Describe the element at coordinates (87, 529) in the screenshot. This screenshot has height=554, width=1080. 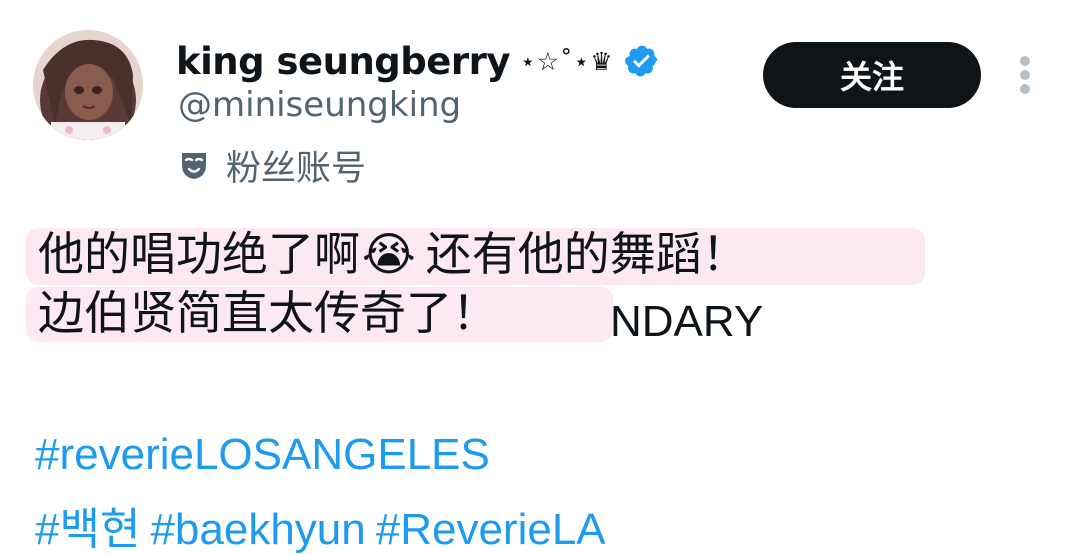
I see `hashtag-link: #백현` at that location.